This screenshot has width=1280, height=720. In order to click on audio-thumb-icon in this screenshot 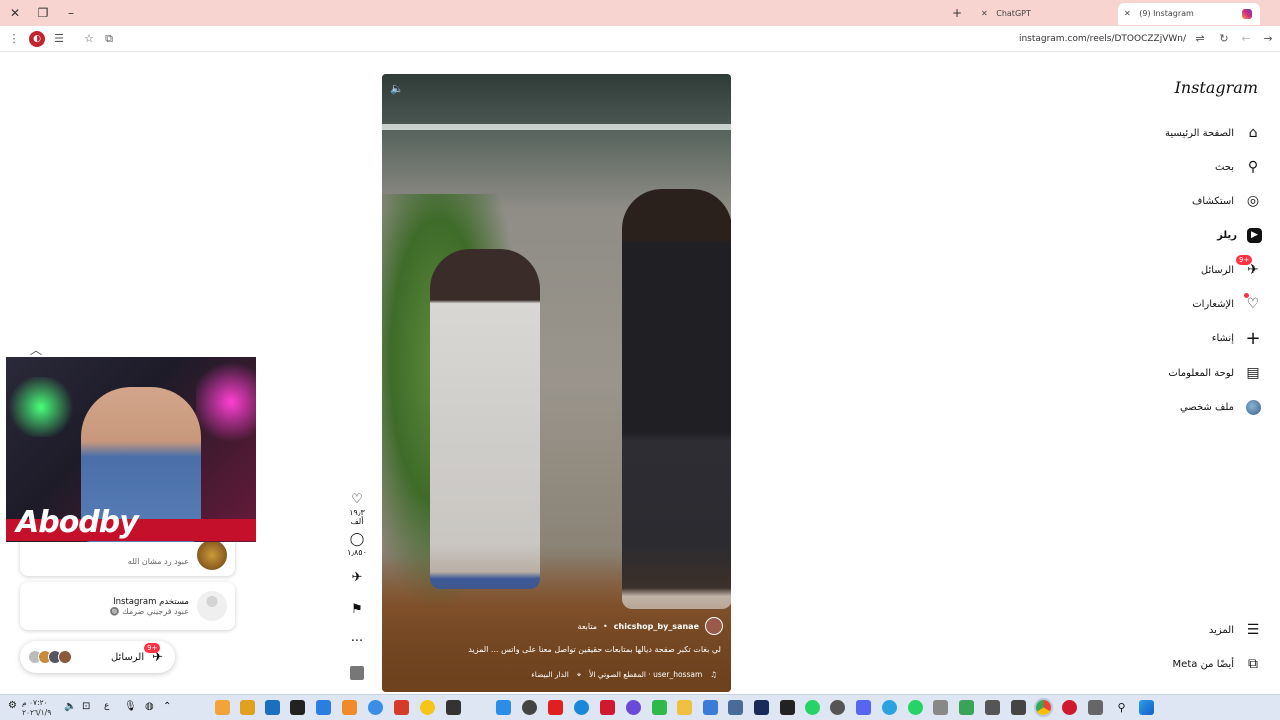, I will do `click(357, 673)`.